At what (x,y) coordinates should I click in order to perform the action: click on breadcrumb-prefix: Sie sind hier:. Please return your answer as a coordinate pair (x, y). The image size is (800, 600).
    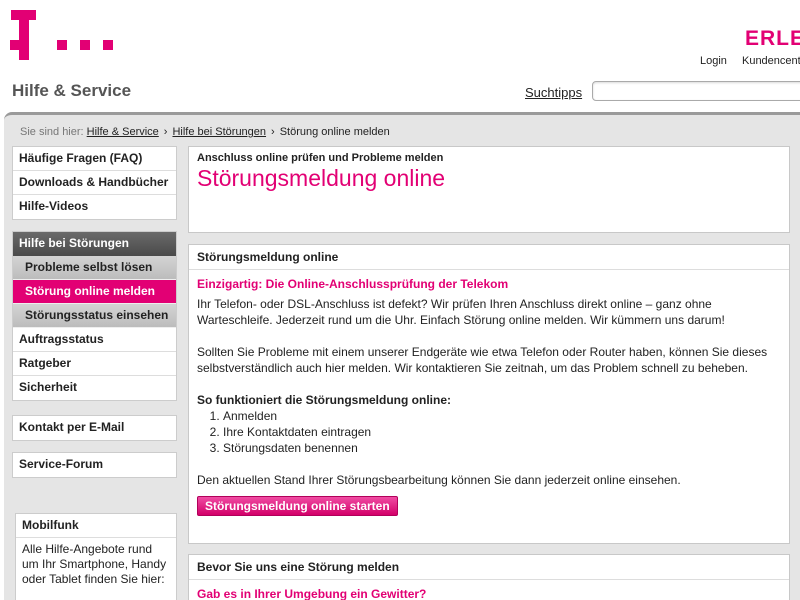
    Looking at the image, I should click on (52, 132).